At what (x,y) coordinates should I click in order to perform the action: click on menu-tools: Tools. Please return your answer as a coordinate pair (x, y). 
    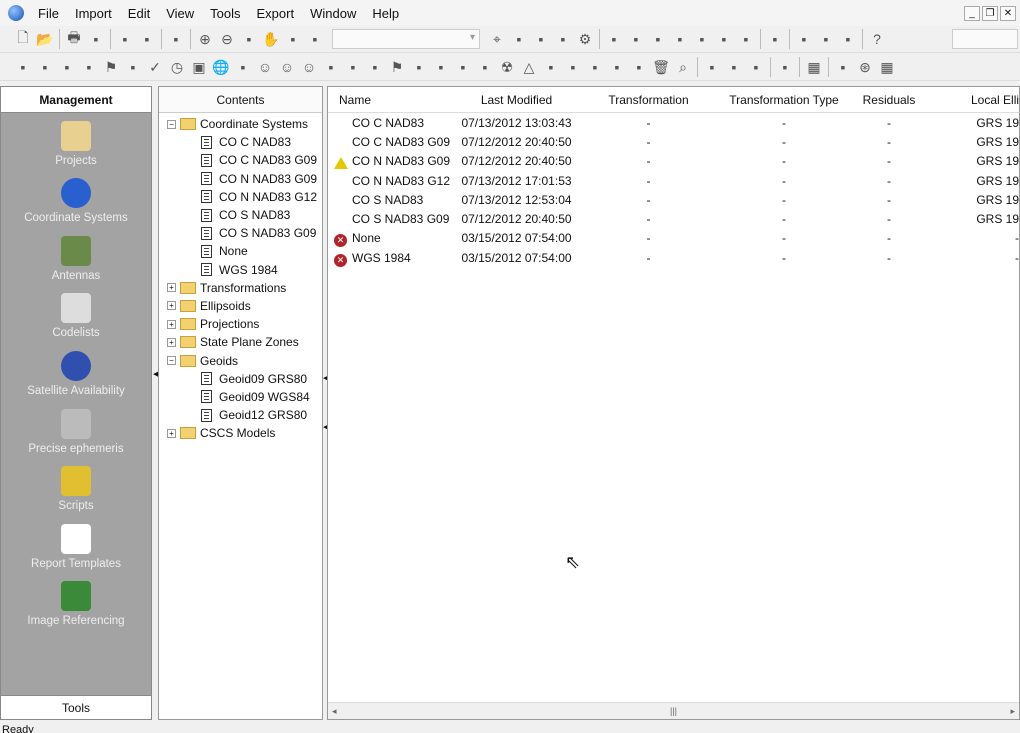
    Looking at the image, I should click on (225, 13).